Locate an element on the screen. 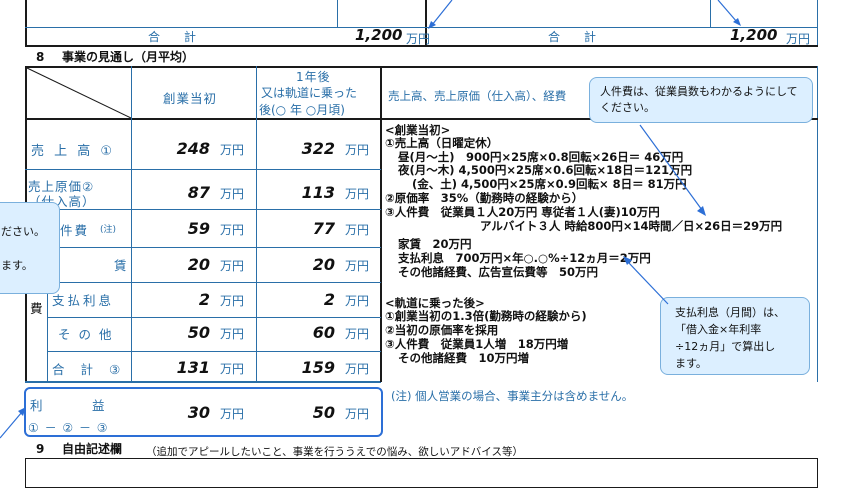 This screenshot has width=843, height=488. section9-subtitle: （追加でアピールしたいこと、事業を行ううえでの悩み、欲しいアドバイス等） is located at coordinates (334, 452).